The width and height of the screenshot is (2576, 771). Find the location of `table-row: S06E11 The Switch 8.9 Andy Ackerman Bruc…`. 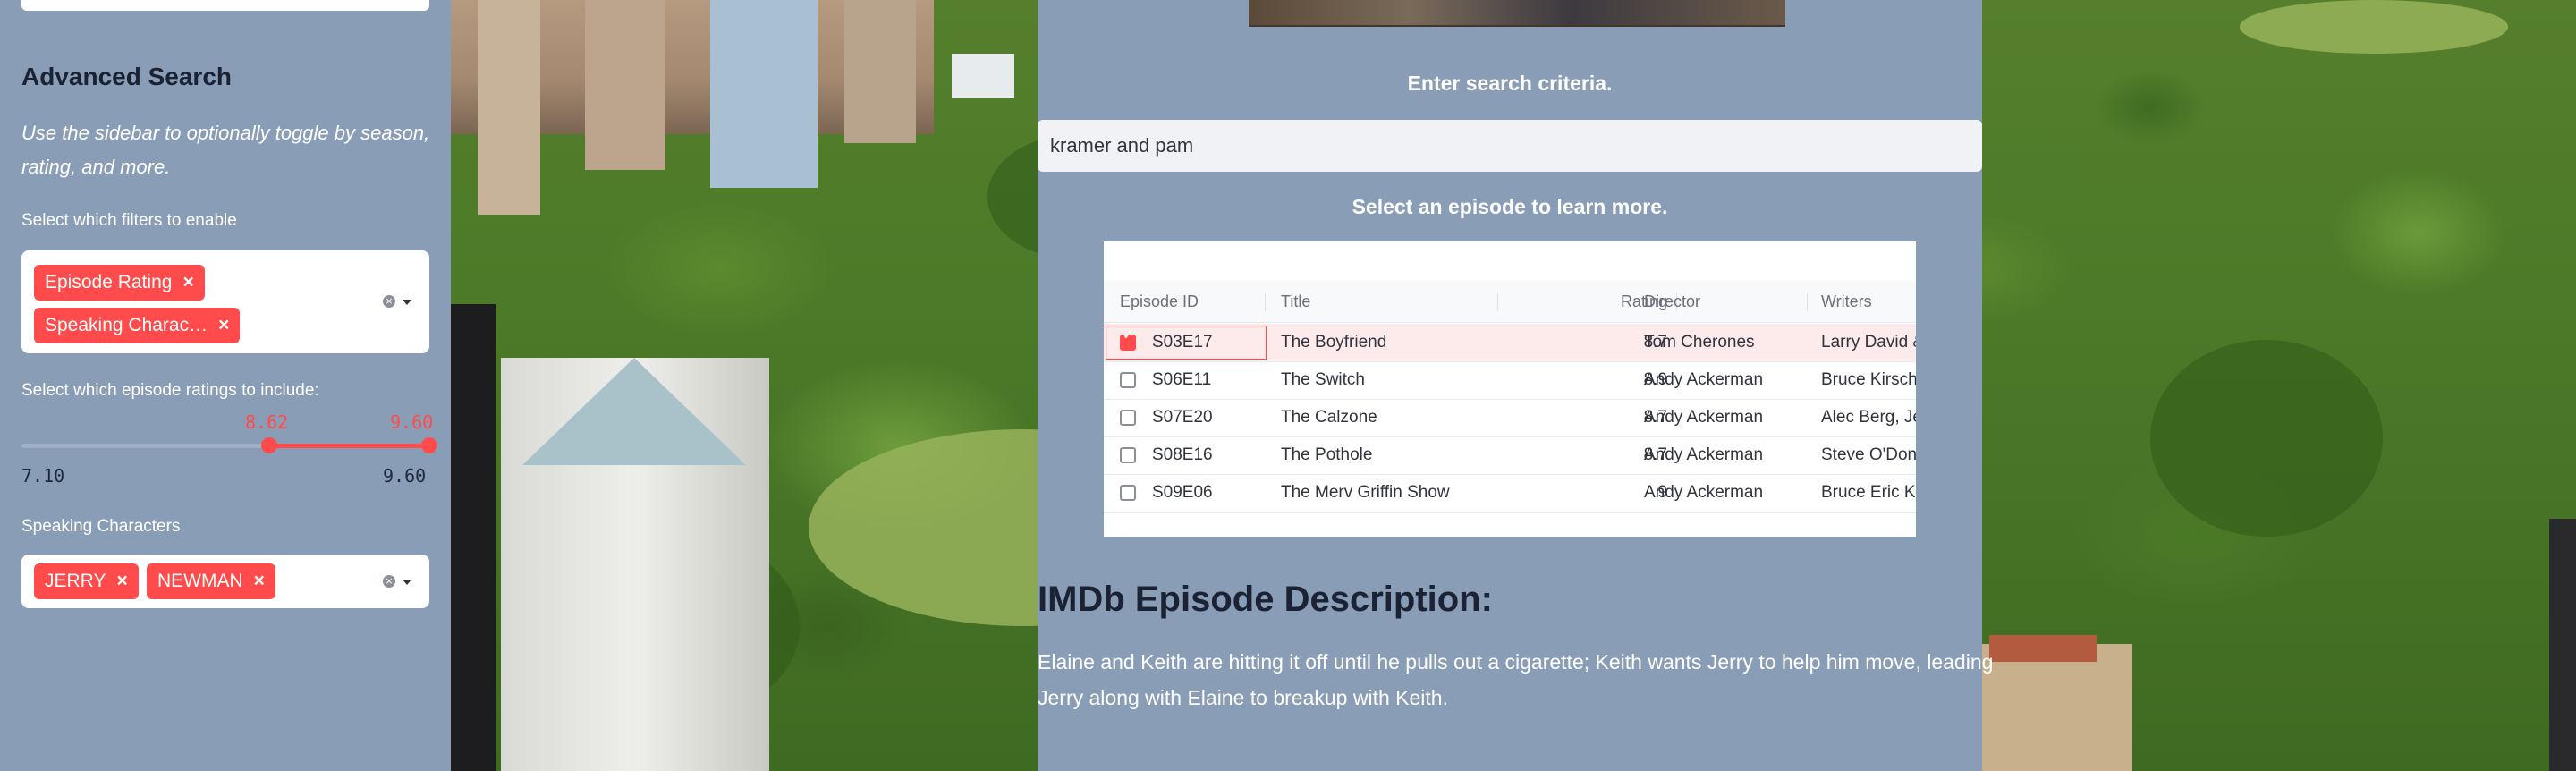

table-row: S06E11 The Switch 8.9 Andy Ackerman Bruc… is located at coordinates (1510, 380).